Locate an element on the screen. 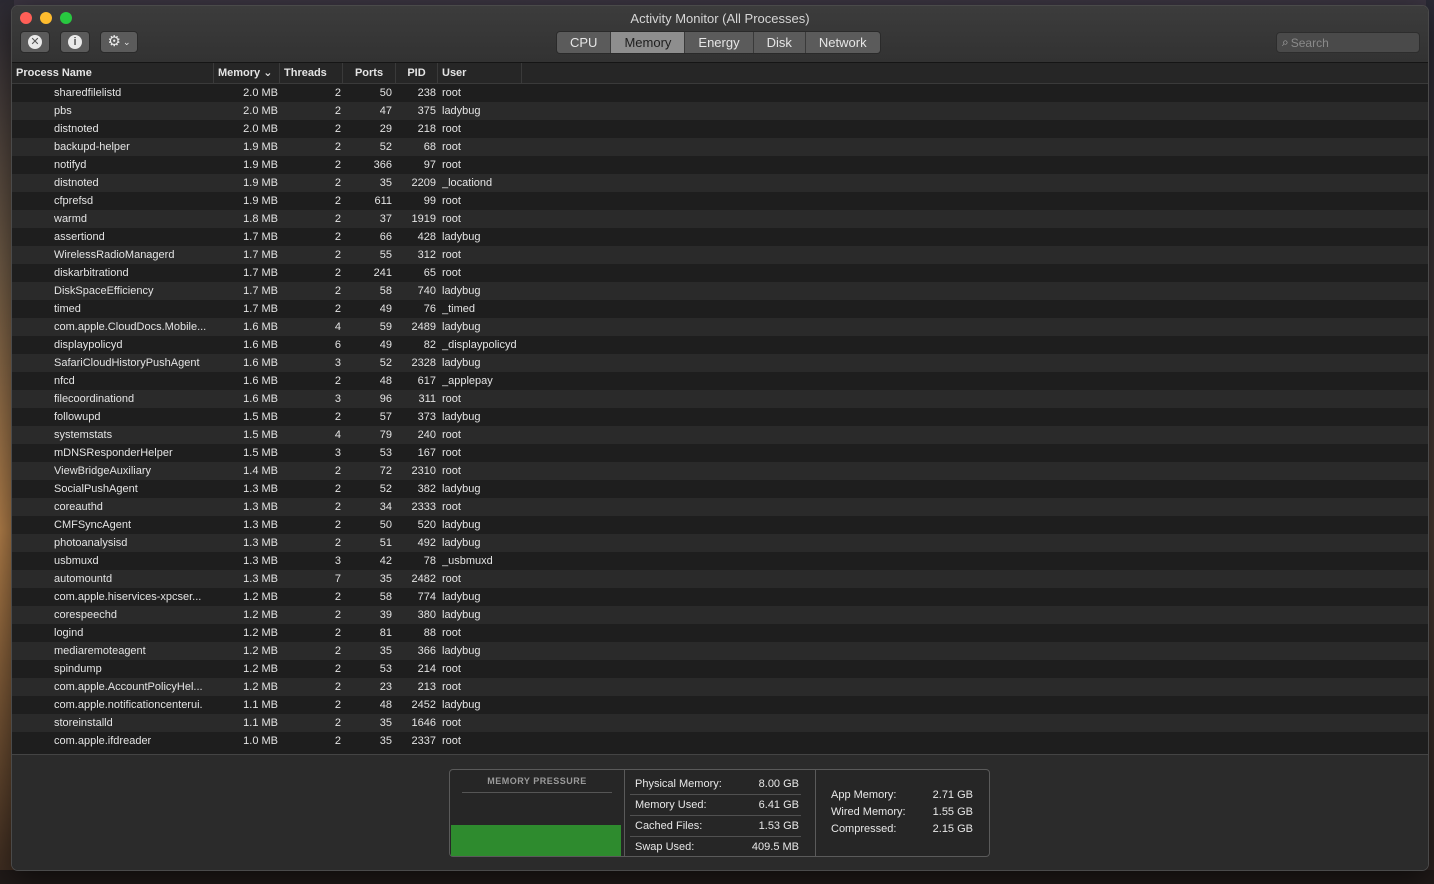  table-row: distnoted 2.0 MB 2 29 218 root is located at coordinates (720, 129).